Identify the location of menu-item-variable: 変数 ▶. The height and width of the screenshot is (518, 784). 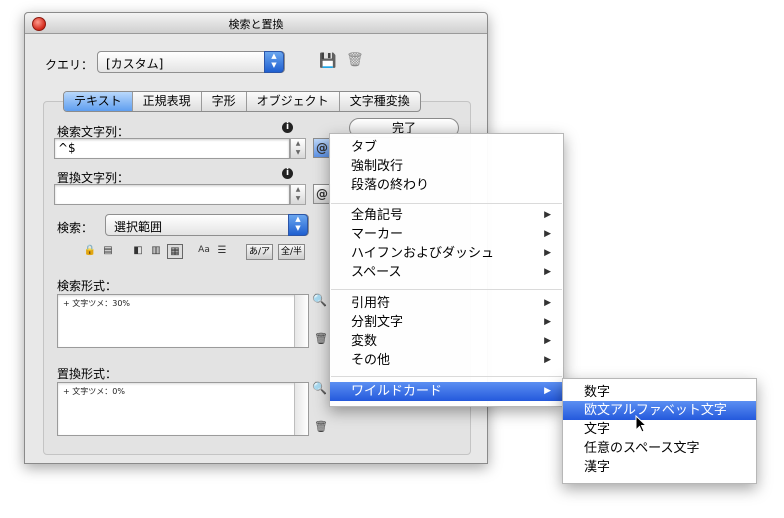
(446, 341).